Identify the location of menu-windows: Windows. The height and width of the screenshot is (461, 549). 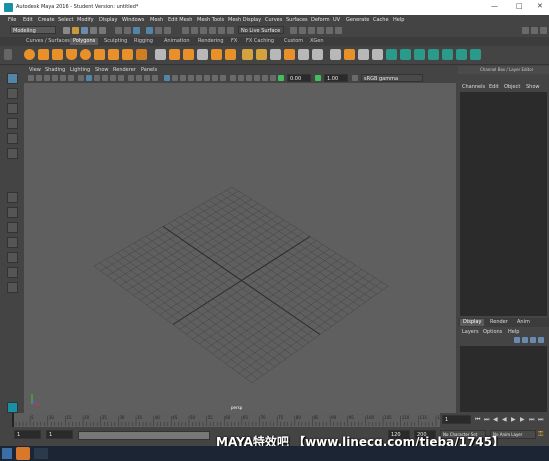
(133, 20).